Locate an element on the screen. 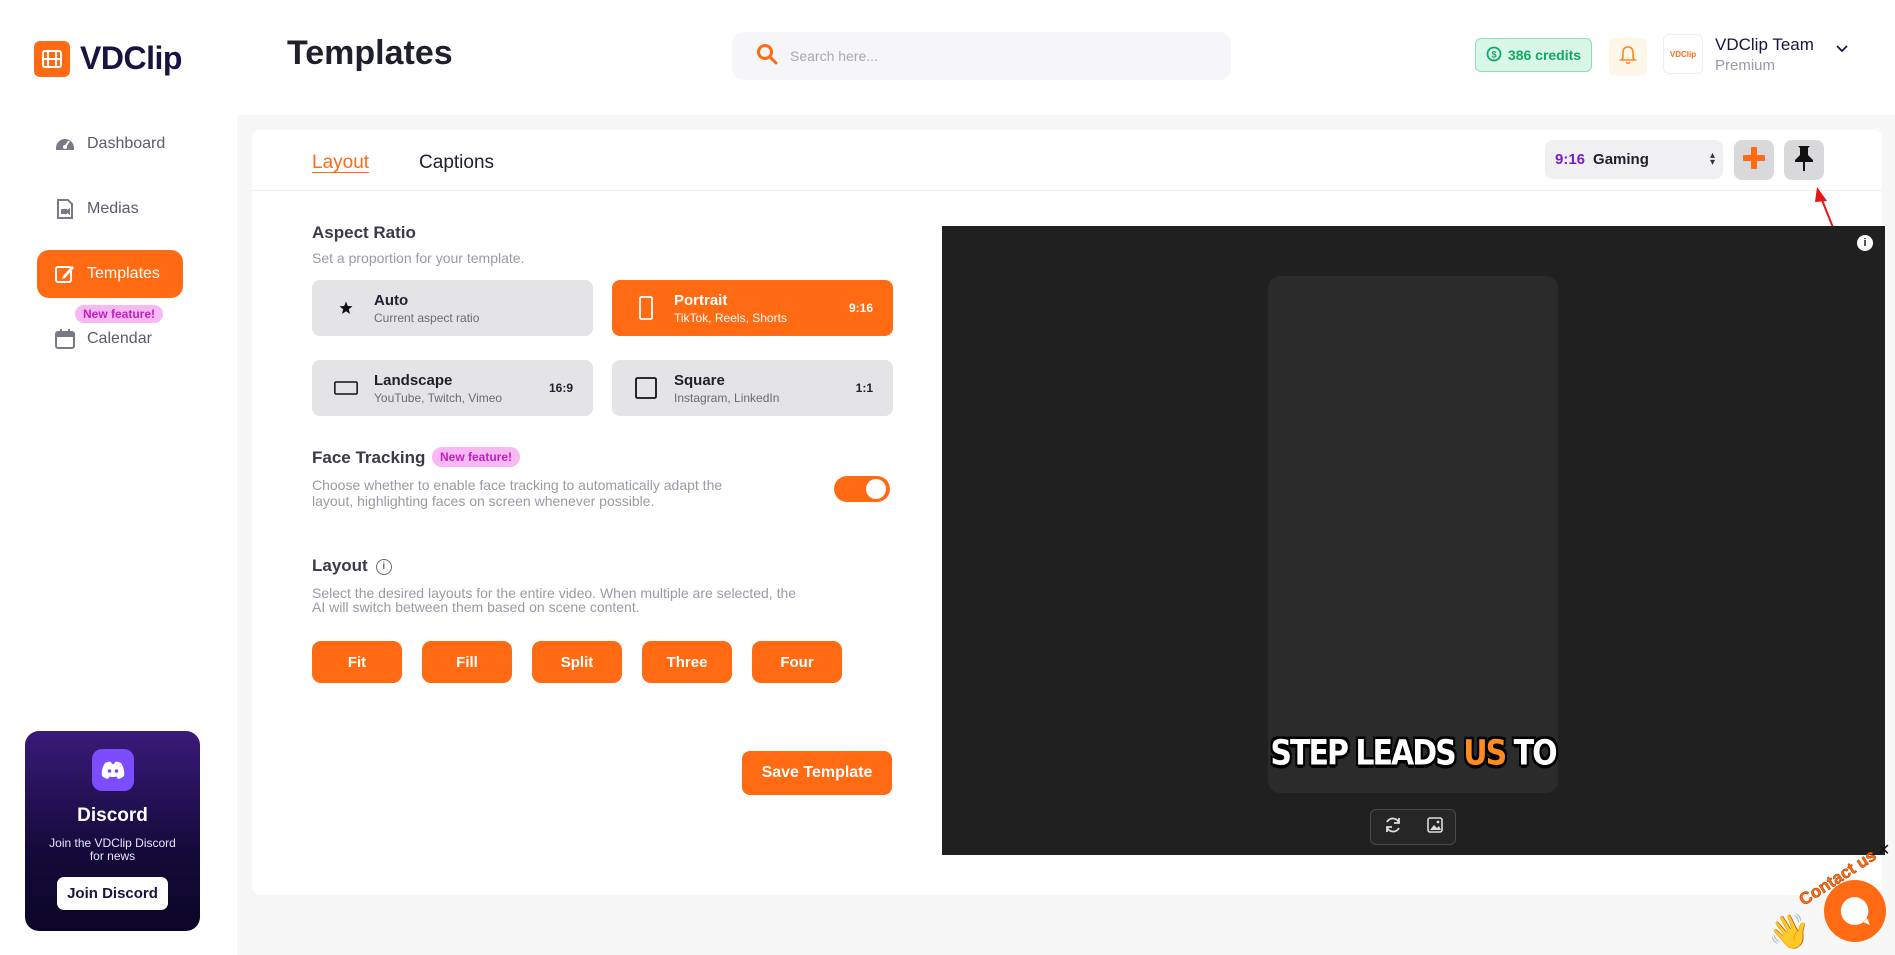  refresh-icon is located at coordinates (1393, 827).